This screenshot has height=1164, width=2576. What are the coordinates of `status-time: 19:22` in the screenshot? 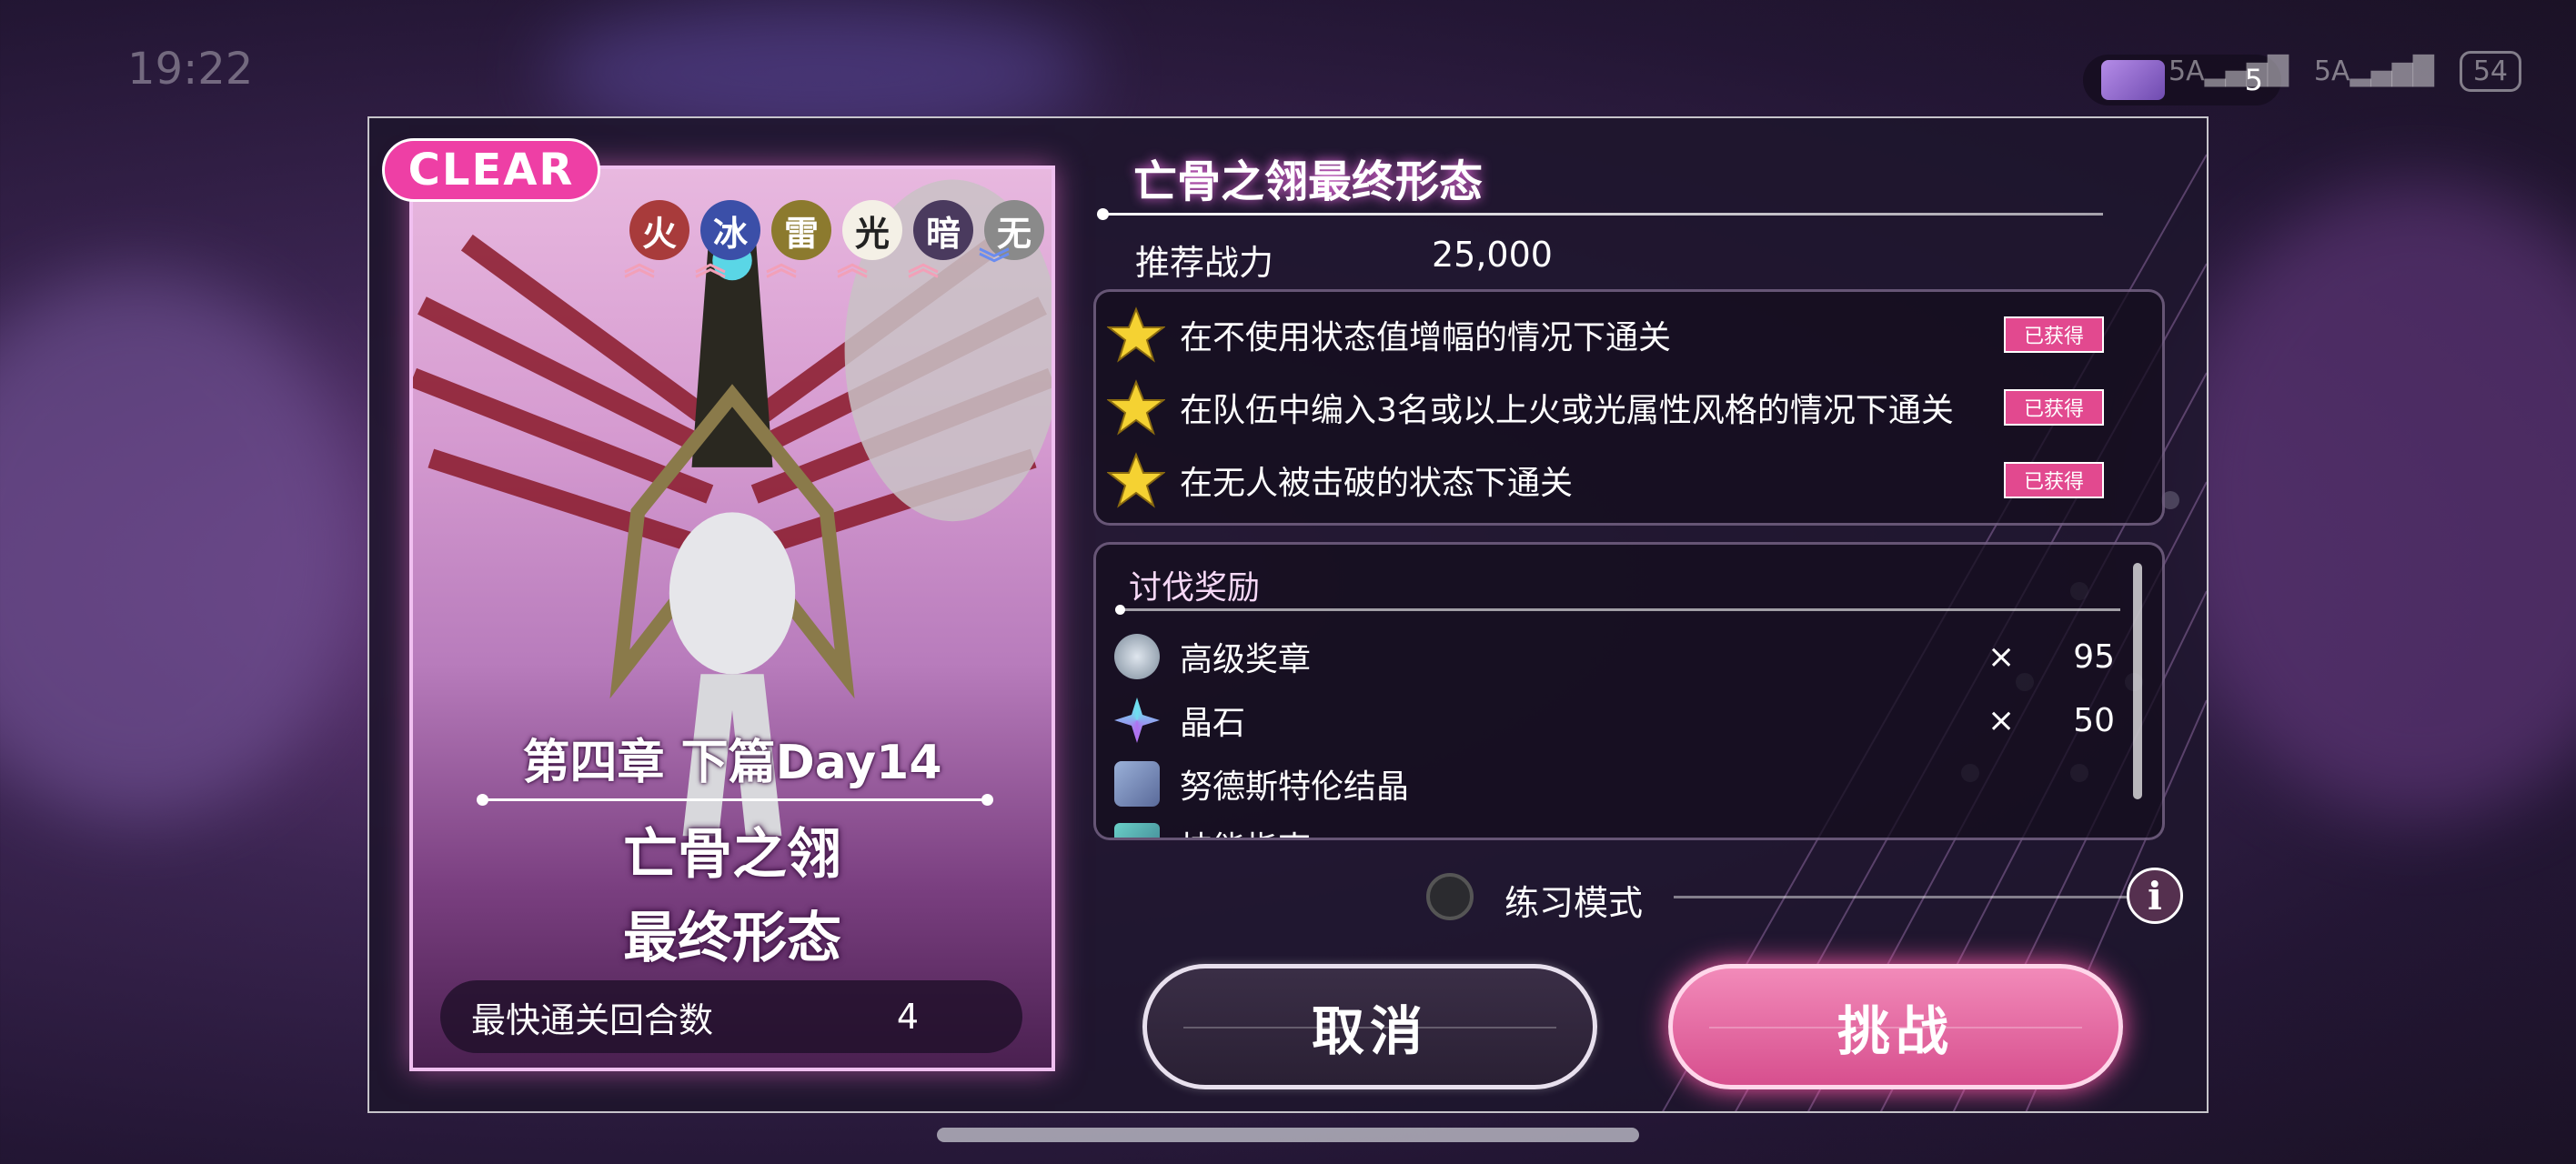 It's located at (190, 70).